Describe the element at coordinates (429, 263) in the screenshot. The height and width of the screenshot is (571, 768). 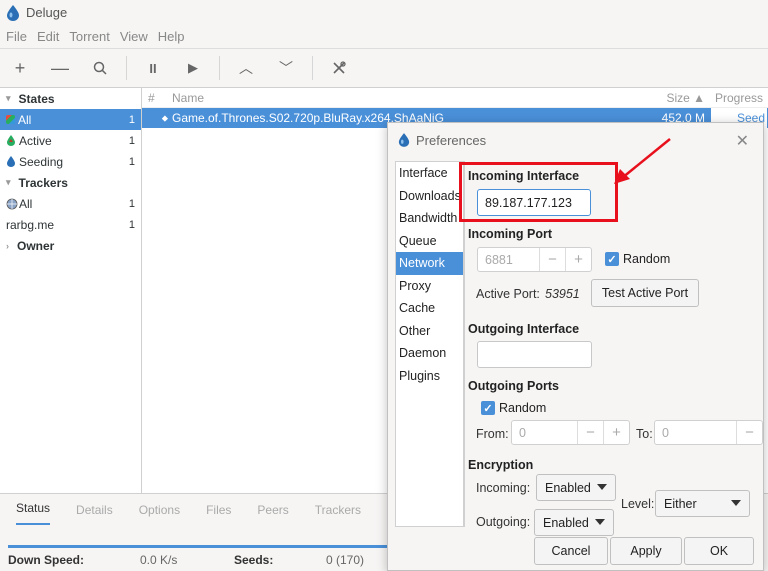
I see `nav-network: Network` at that location.